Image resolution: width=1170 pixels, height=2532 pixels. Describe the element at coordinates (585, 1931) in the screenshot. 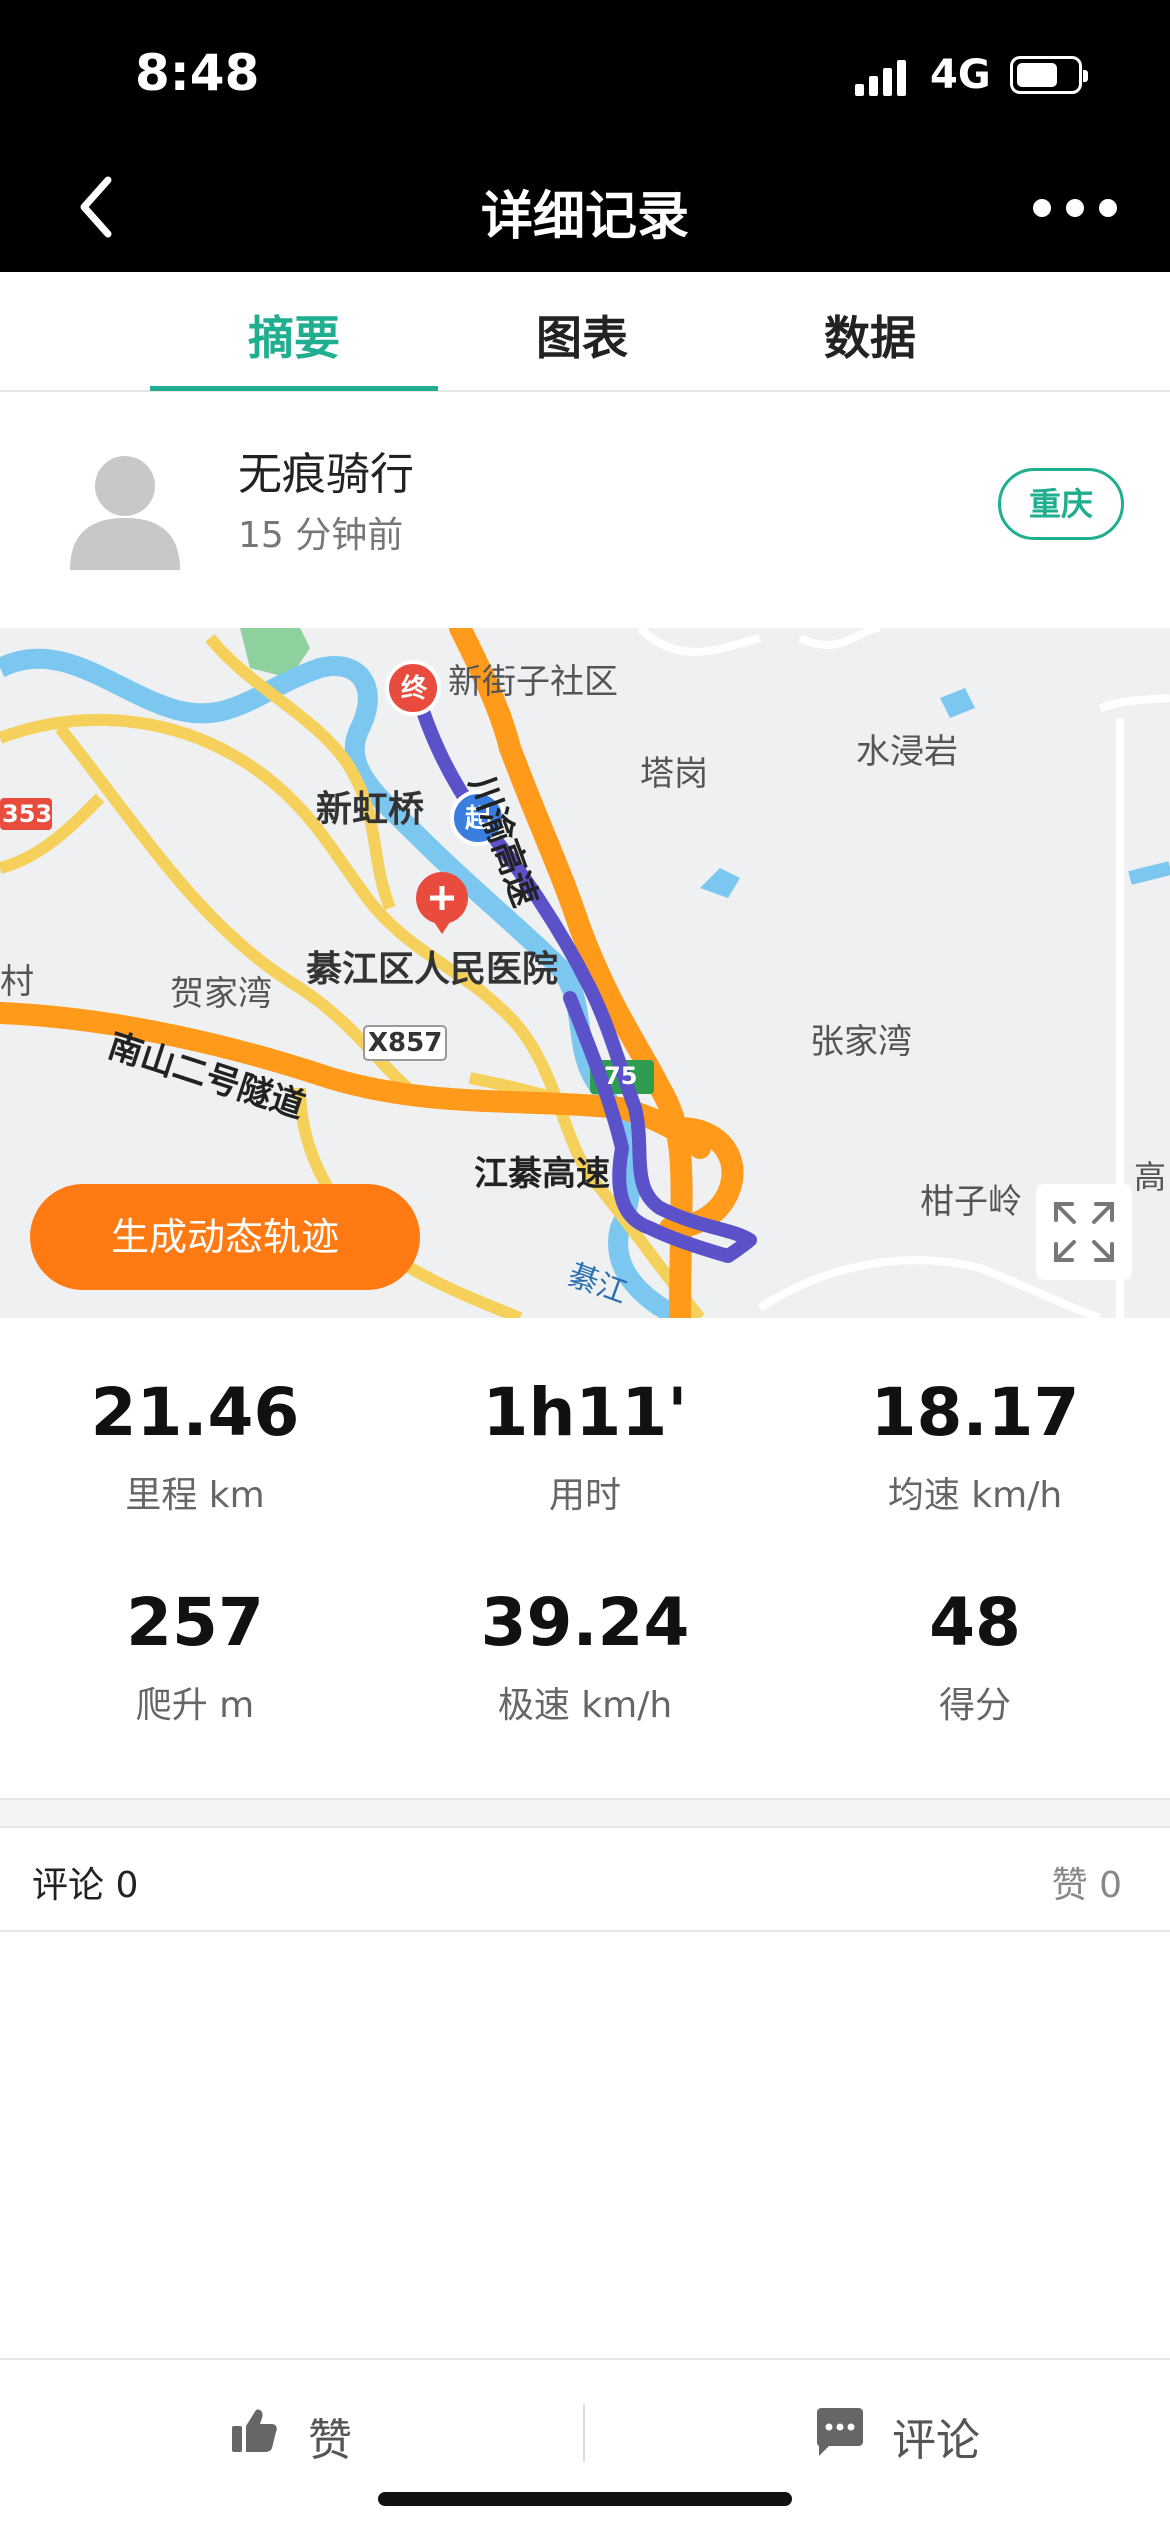

I see `divider` at that location.